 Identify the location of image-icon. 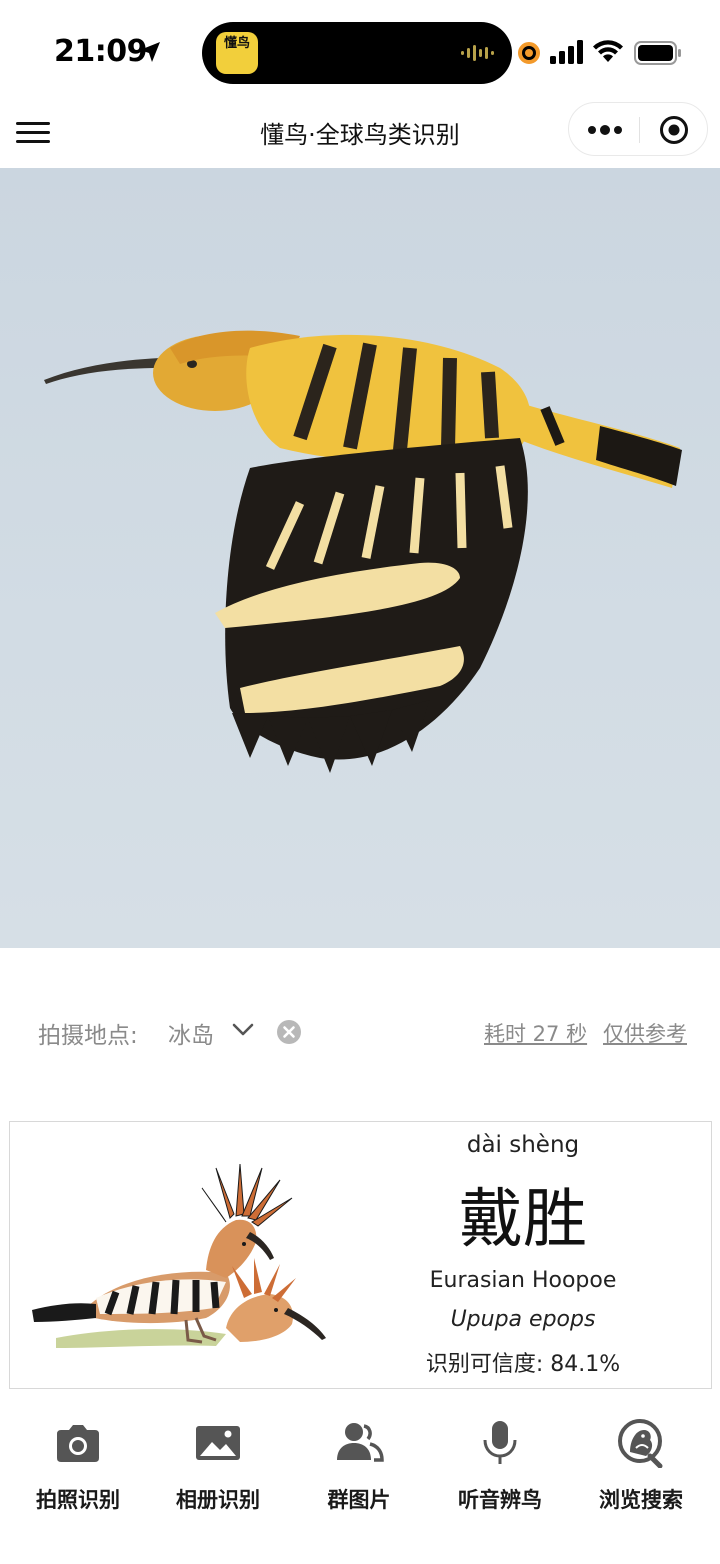
(218, 1443).